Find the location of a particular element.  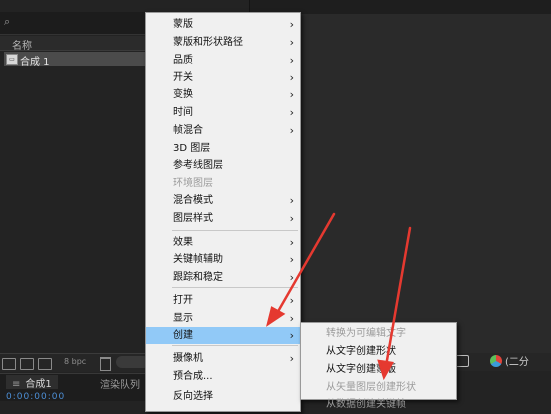

project-search-bar is located at coordinates (73, 23).